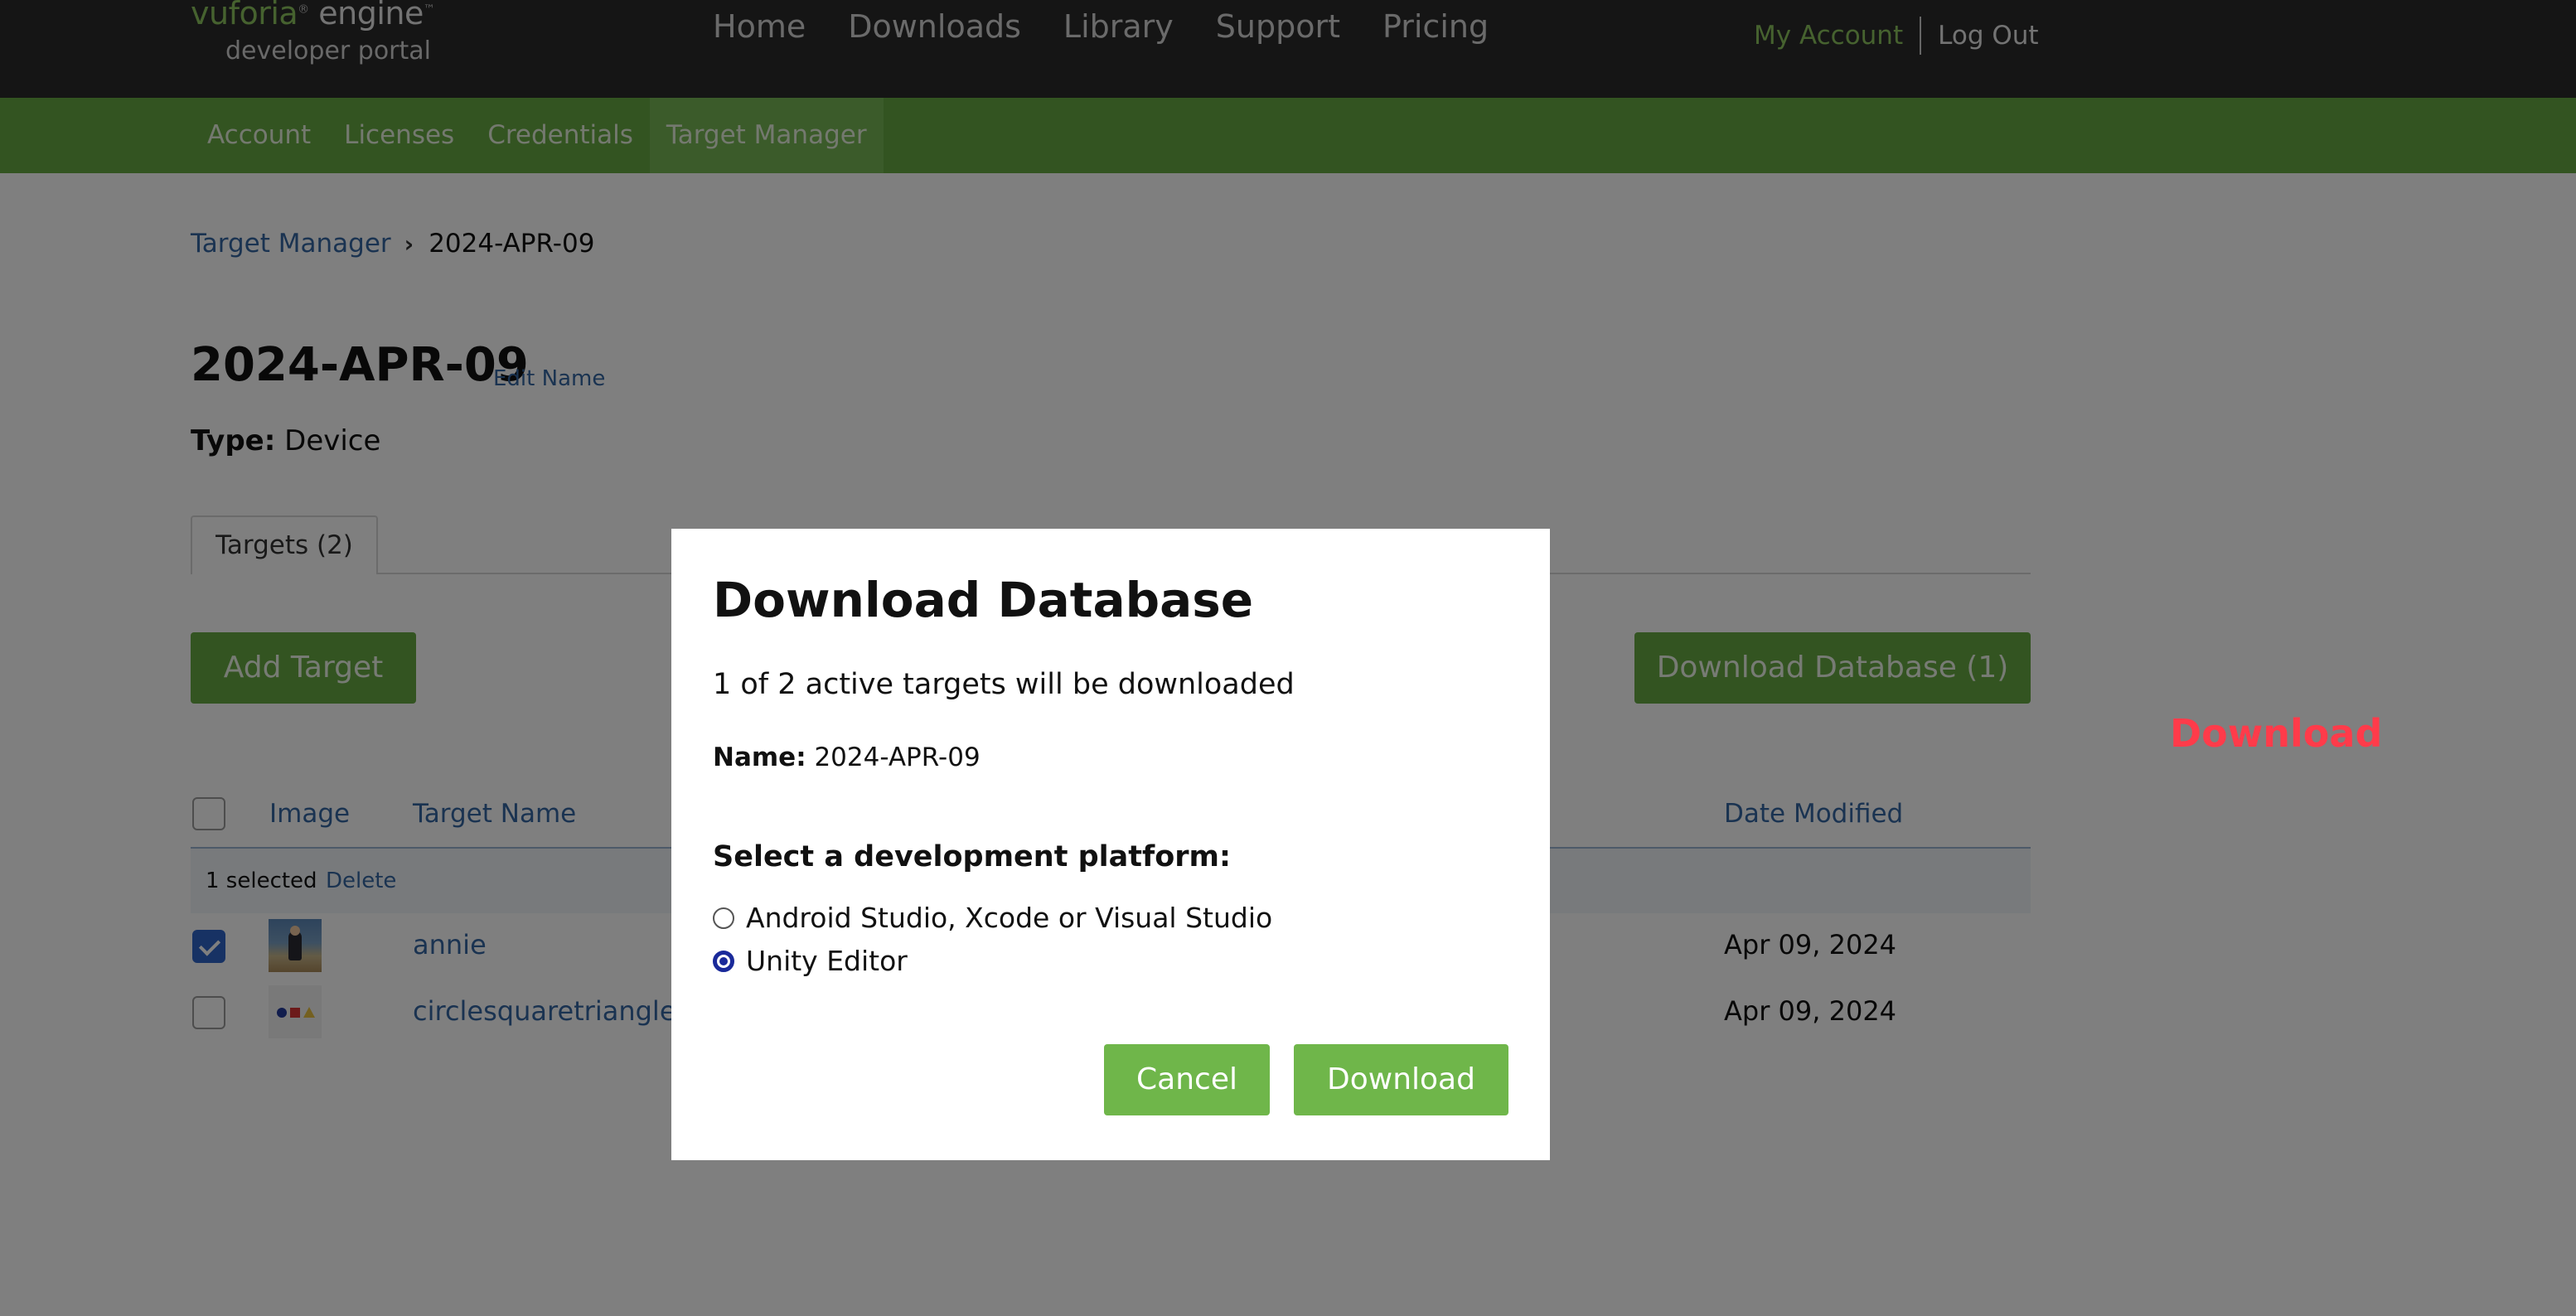  What do you see at coordinates (2276, 733) in the screenshot?
I see `download-annotation-label: Download` at bounding box center [2276, 733].